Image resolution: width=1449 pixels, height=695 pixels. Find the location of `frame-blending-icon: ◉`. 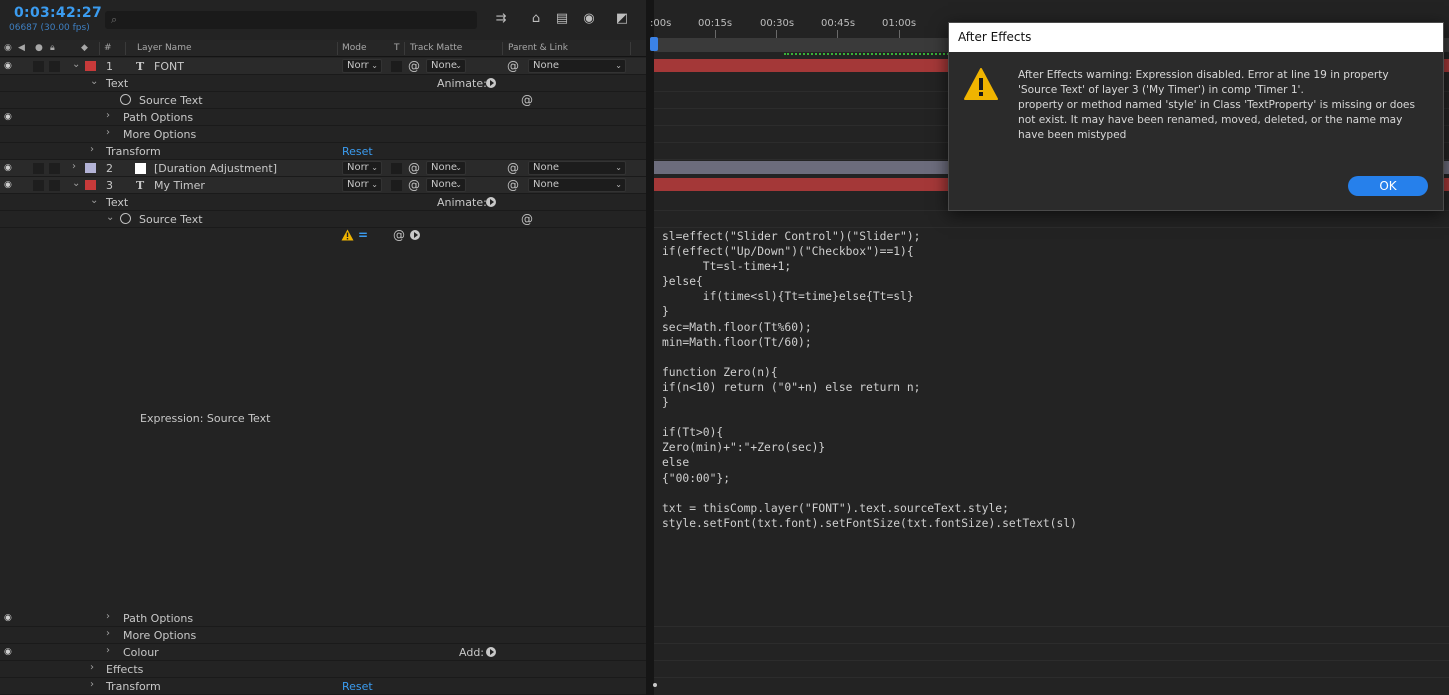

frame-blending-icon: ◉ is located at coordinates (589, 19).